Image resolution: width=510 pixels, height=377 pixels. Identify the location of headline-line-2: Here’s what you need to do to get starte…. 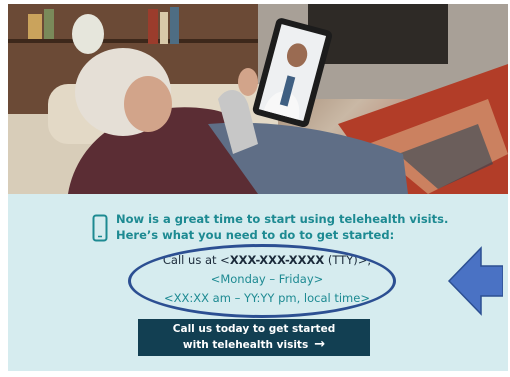
(255, 235).